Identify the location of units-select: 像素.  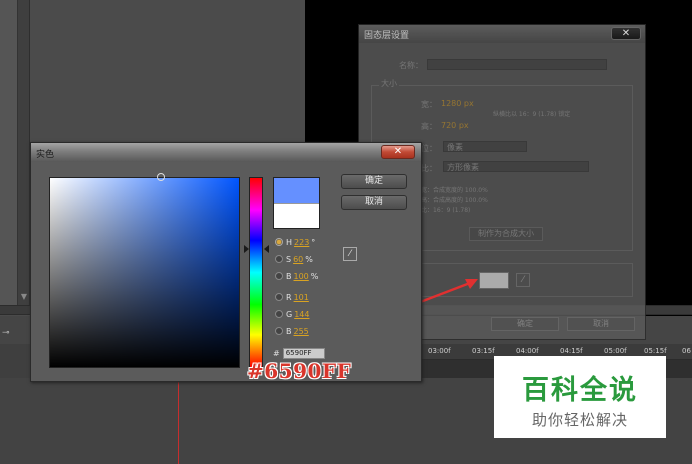
(485, 146).